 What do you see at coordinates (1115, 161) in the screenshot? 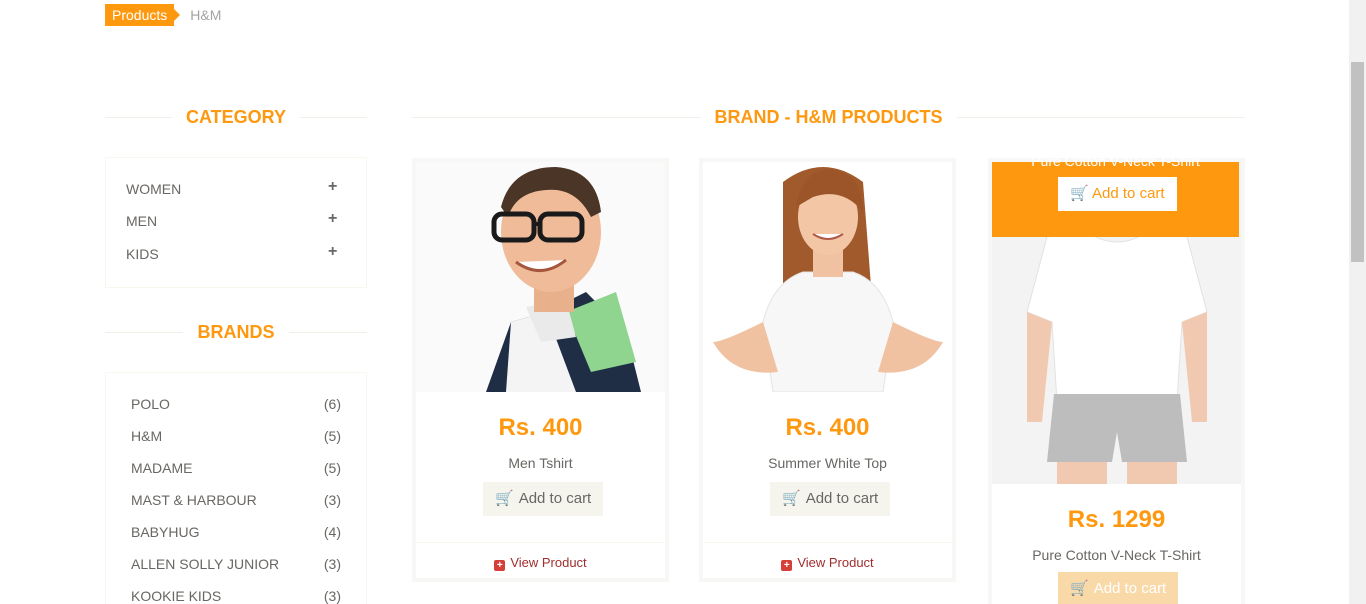
I see `overlay-product-name: Pure Cotton V-Neck T-Shirt` at bounding box center [1115, 161].